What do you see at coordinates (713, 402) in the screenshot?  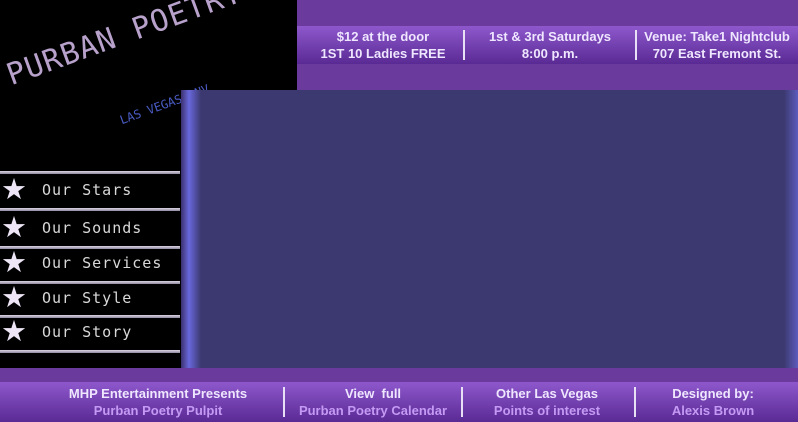 I see `footer-designer-link: Designed by: Alexis Brown` at bounding box center [713, 402].